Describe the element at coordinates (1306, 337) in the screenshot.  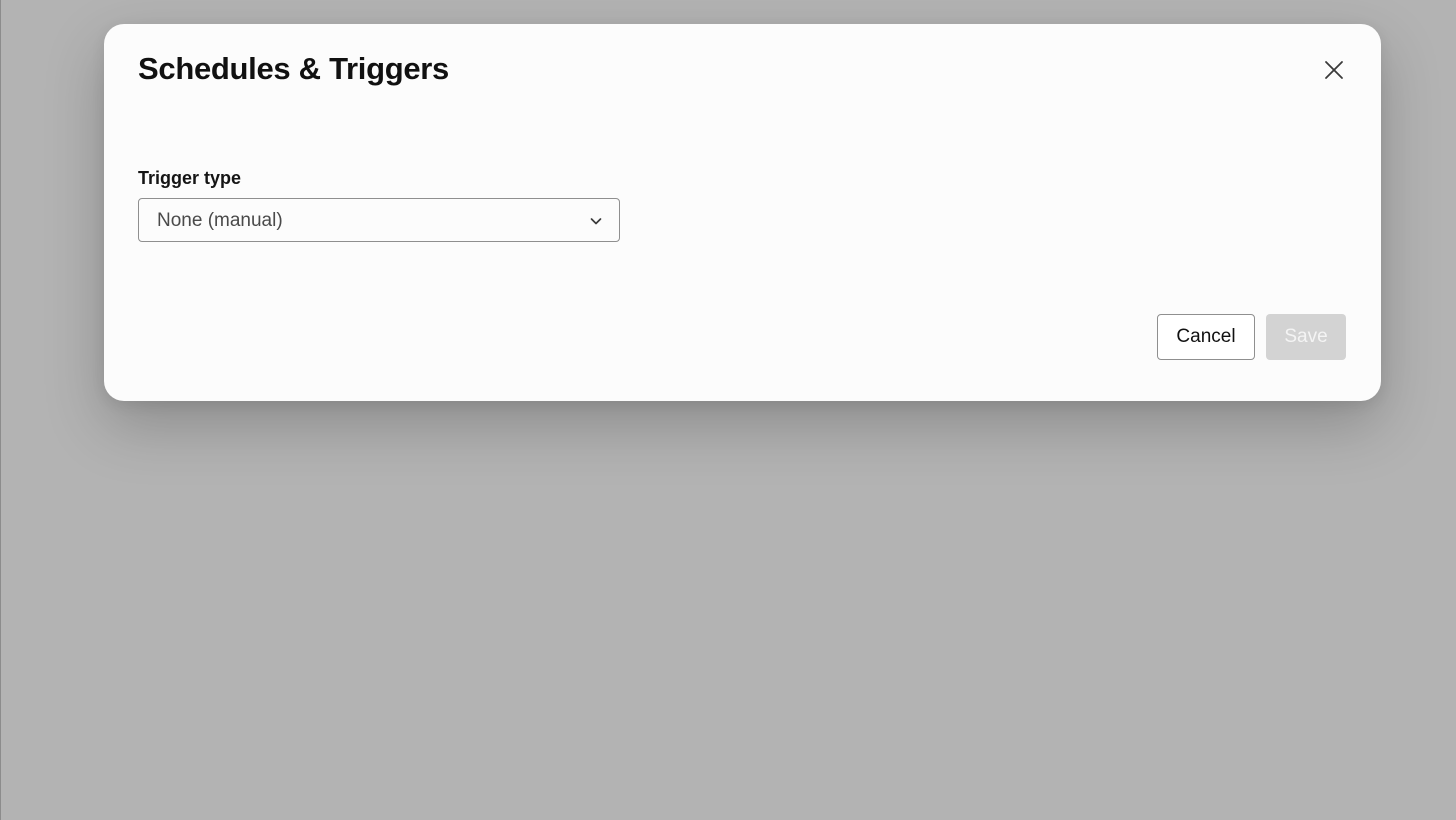
I see `save-button: Save` at that location.